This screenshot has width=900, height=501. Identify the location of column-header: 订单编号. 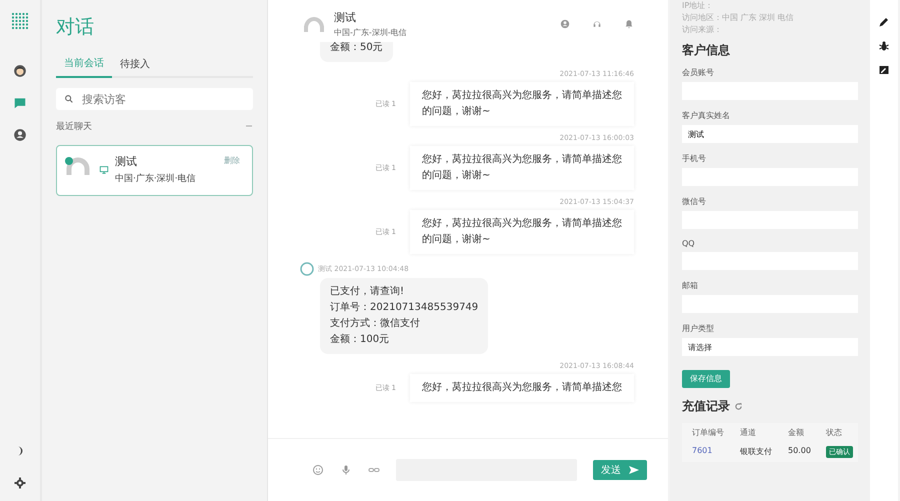
(708, 432).